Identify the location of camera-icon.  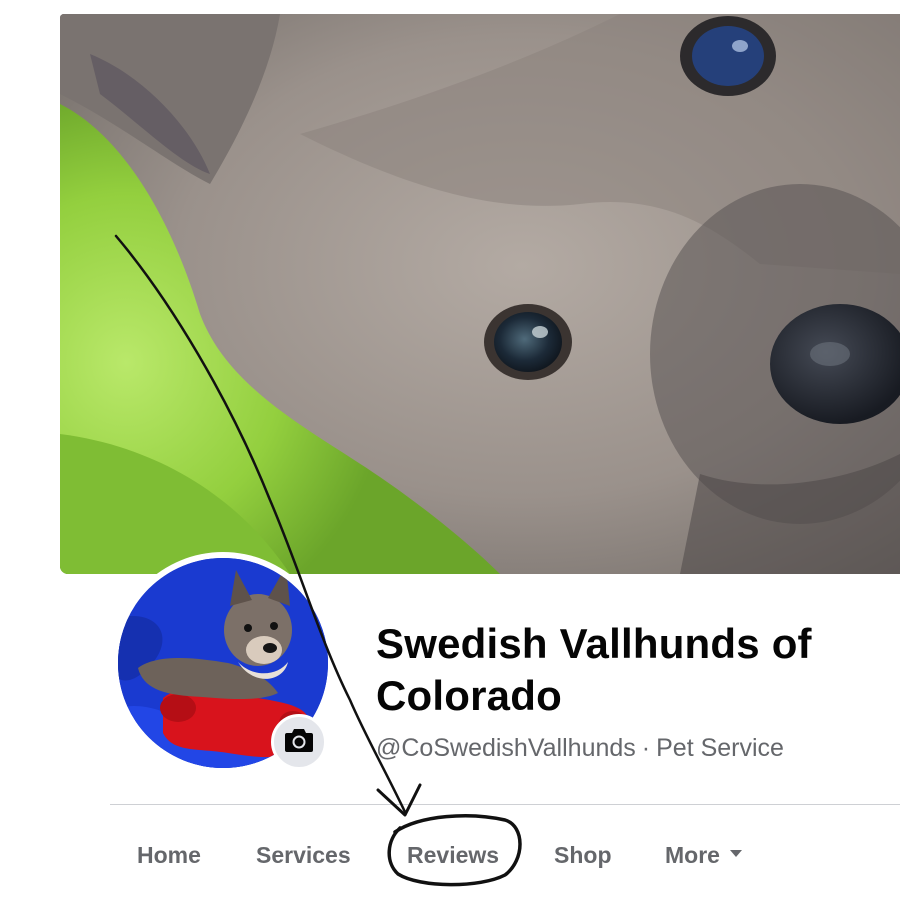
(299, 742).